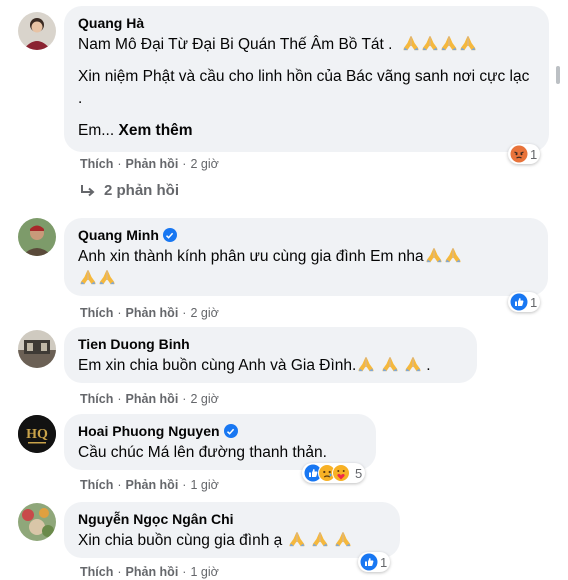 The height and width of the screenshot is (580, 568). I want to click on comment-text: Cầu chúc Má lên đường thanh thản., so click(202, 452).